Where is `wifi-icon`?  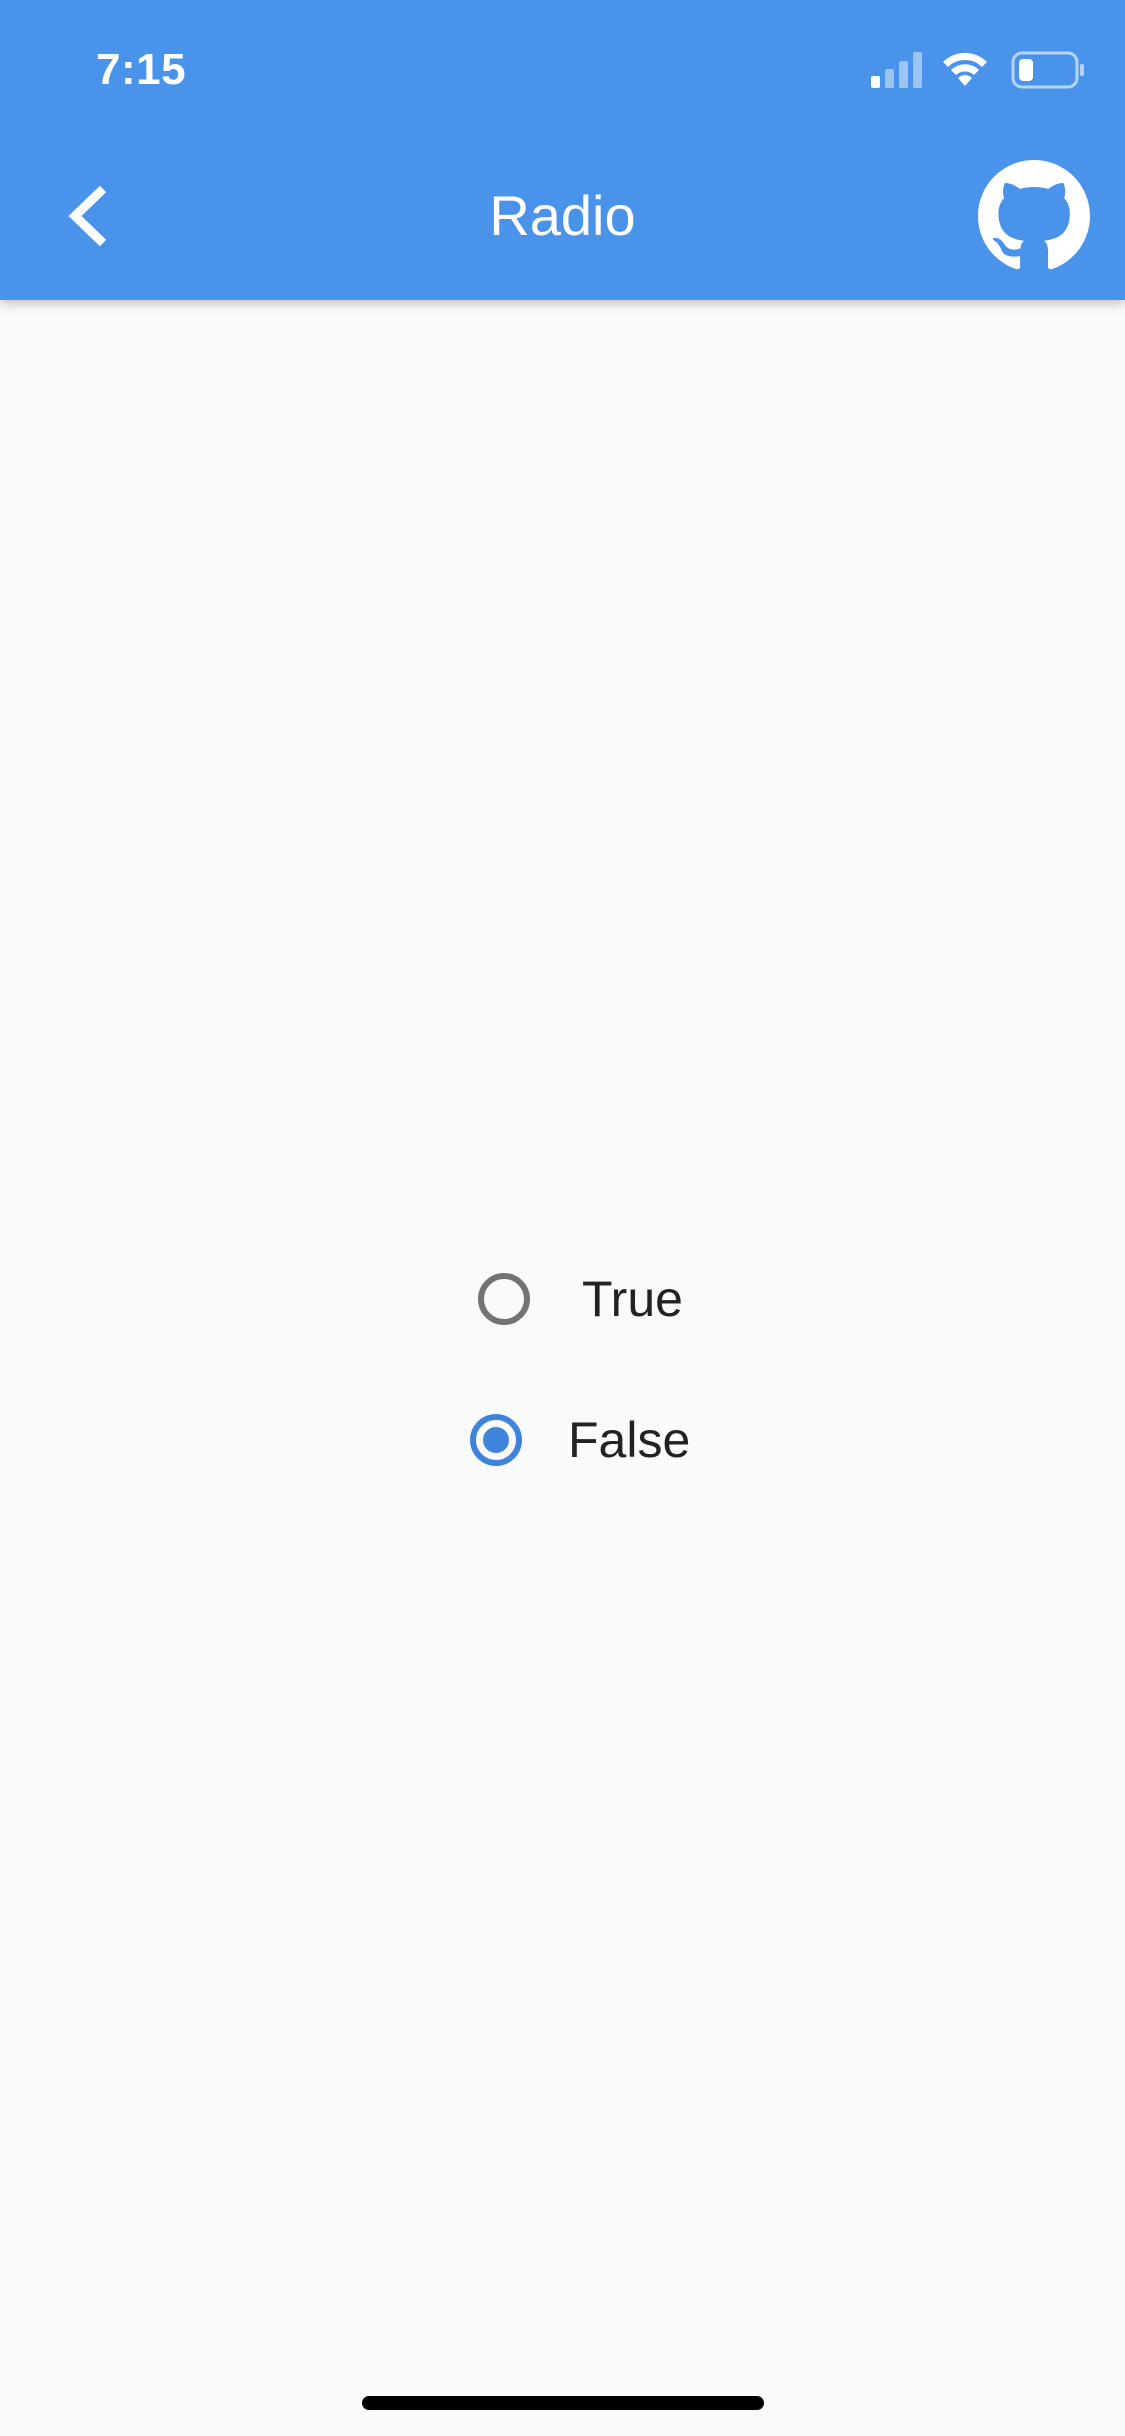
wifi-icon is located at coordinates (965, 69).